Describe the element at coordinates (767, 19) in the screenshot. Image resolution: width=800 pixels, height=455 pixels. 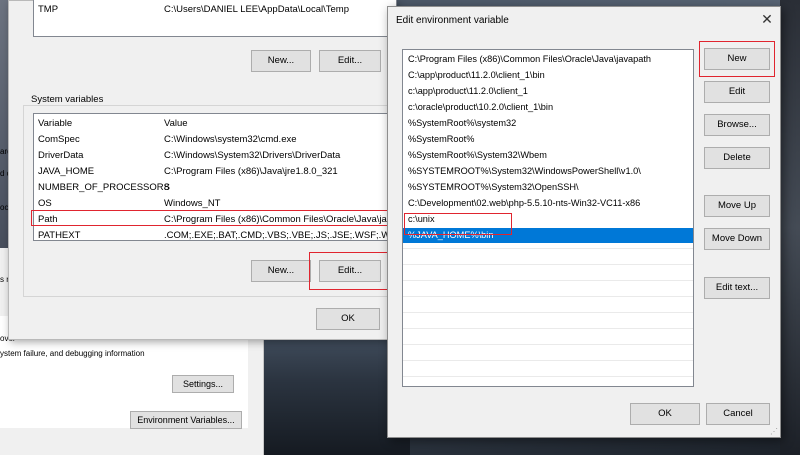
I see `close-icon: ✕` at that location.